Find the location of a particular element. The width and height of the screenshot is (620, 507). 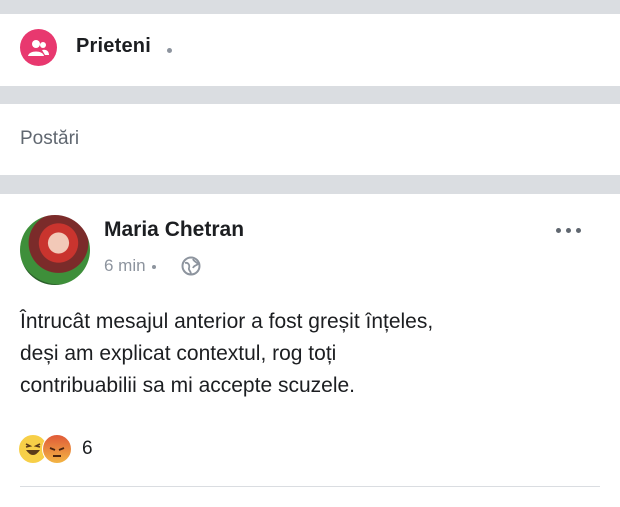

post-meta: 6 min is located at coordinates (133, 266).